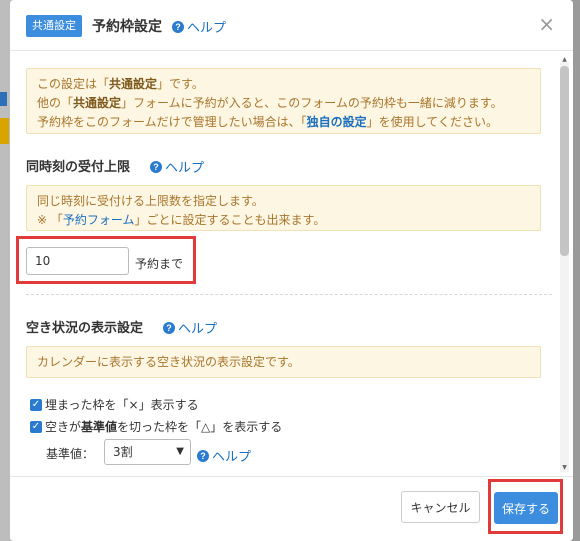 The image size is (580, 541). I want to click on save-button: 保存する, so click(526, 508).